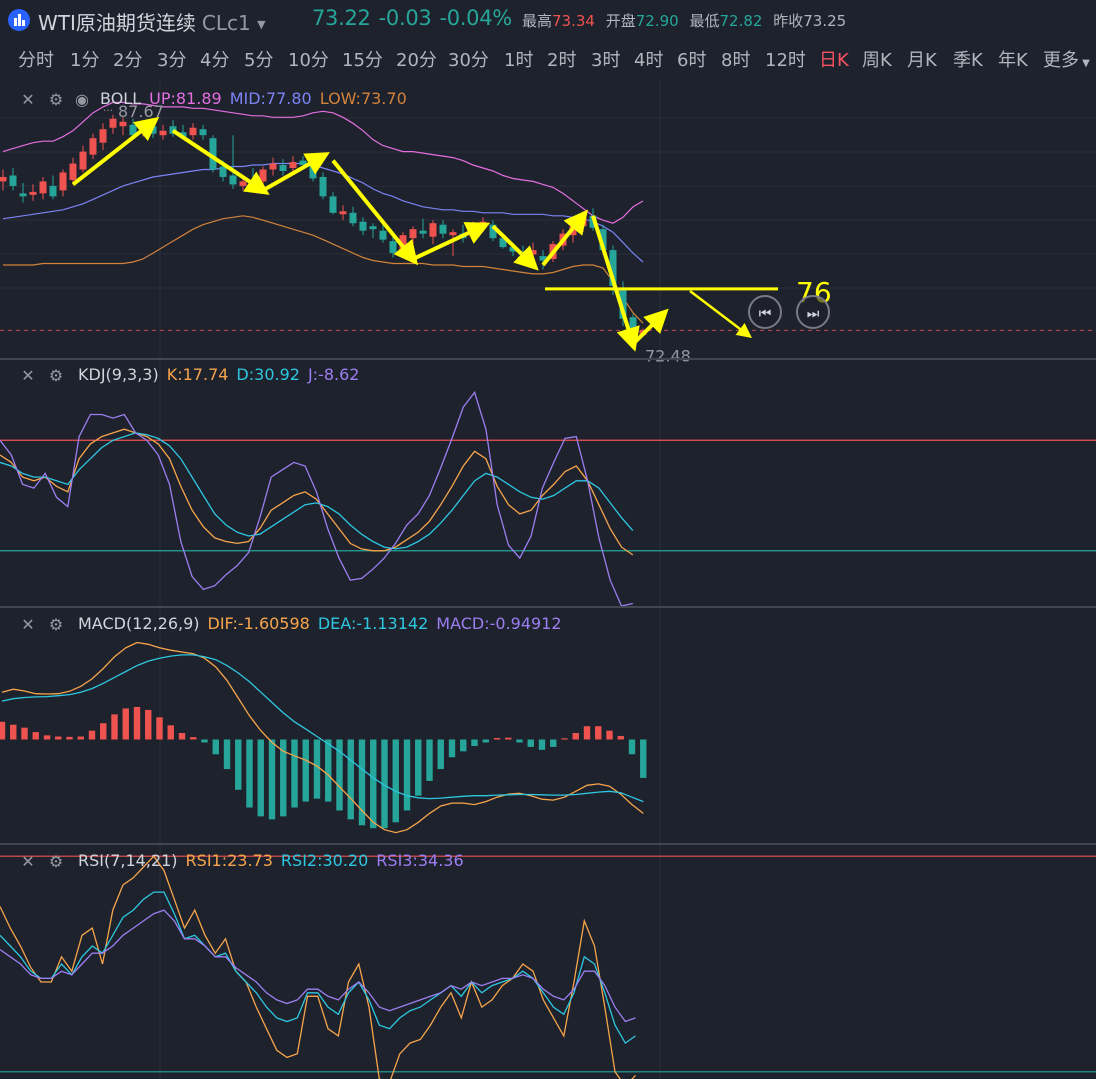 Image resolution: width=1096 pixels, height=1079 pixels. I want to click on kdj-legend: ✕ ⚙ KDJ(9,3,3) K:17.74 D:30.92 J:-8.62, so click(200, 376).